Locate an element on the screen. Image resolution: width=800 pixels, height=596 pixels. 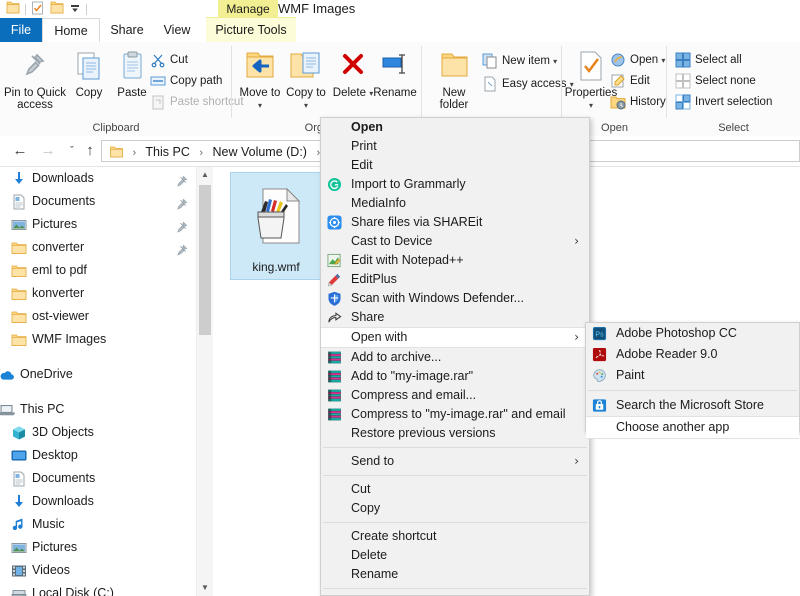
new-item-caret-icon: ▾ is located at coordinates (555, 61).